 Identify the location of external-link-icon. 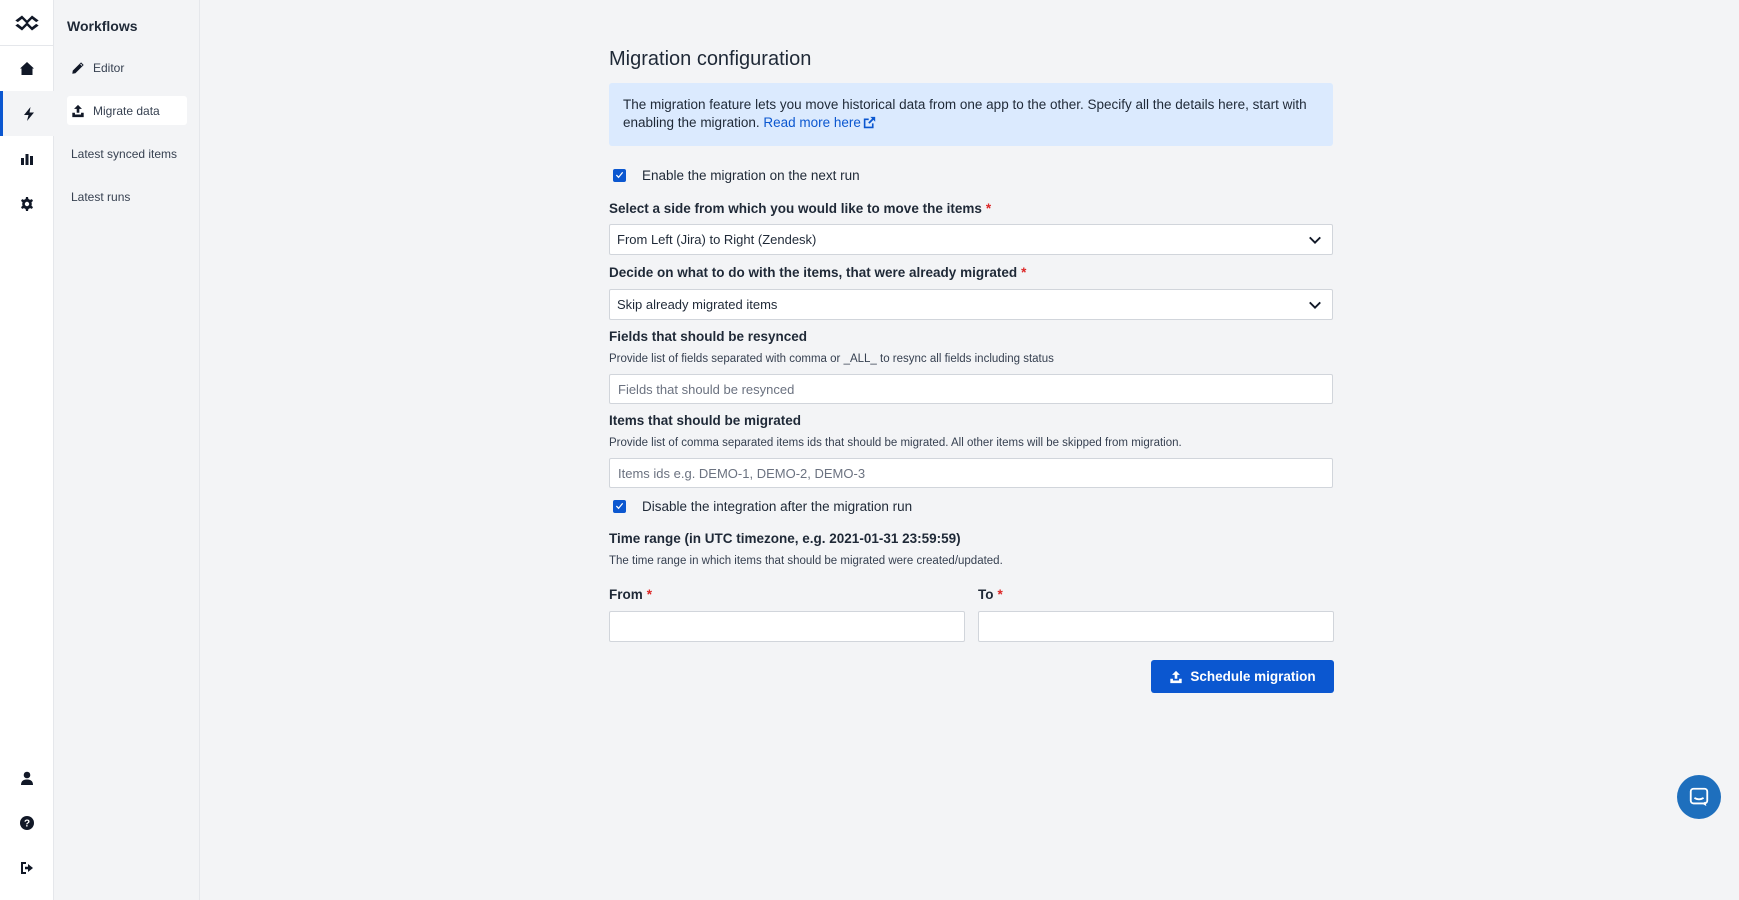
(869, 122).